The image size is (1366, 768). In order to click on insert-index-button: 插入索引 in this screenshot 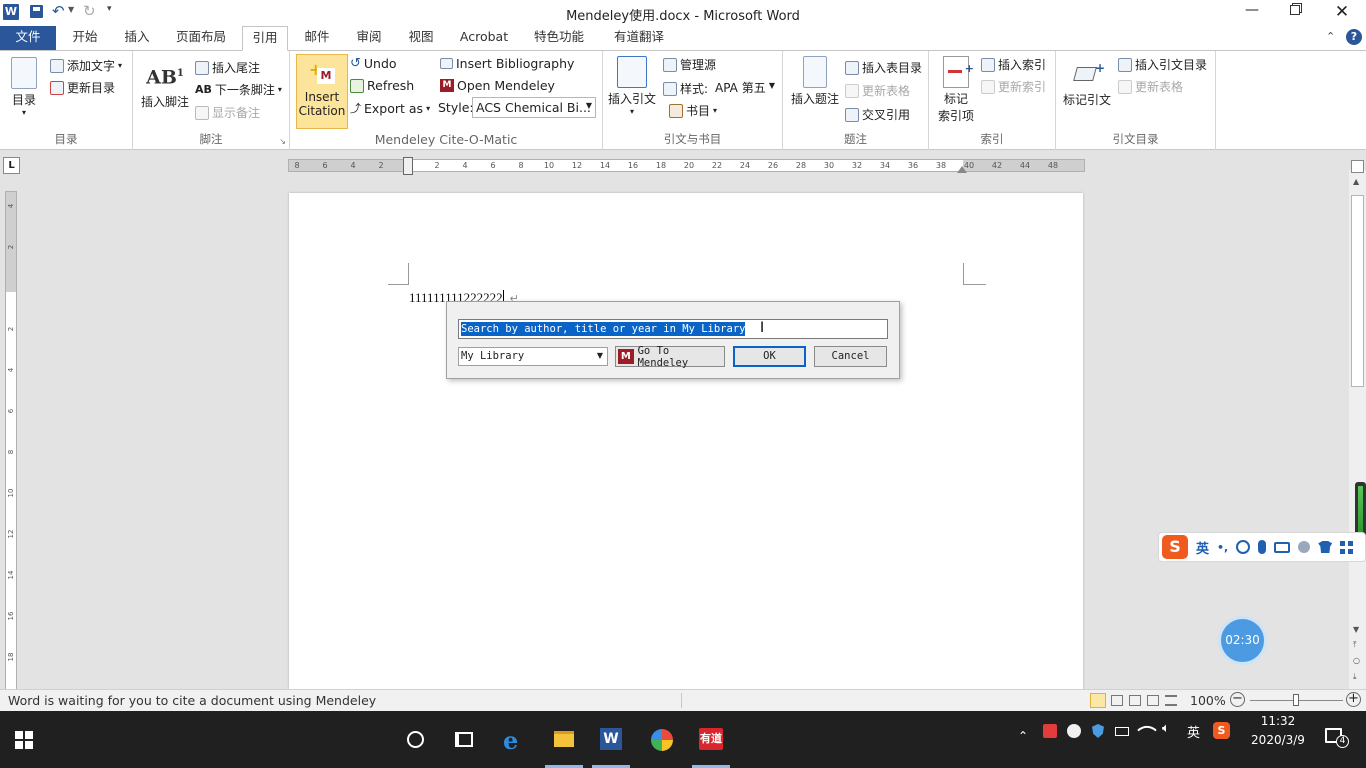, I will do `click(1013, 64)`.